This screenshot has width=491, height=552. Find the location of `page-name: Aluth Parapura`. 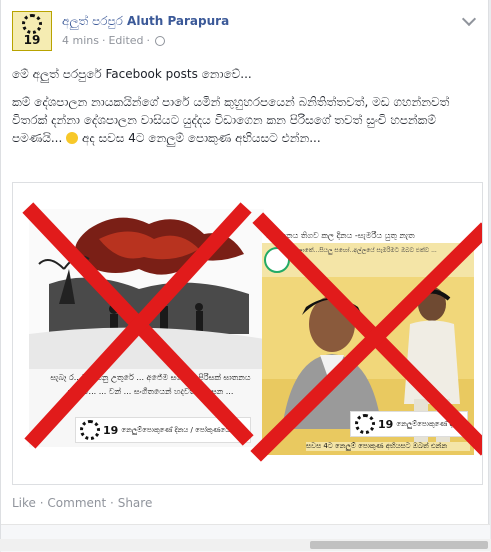

page-name: Aluth Parapura is located at coordinates (178, 21).